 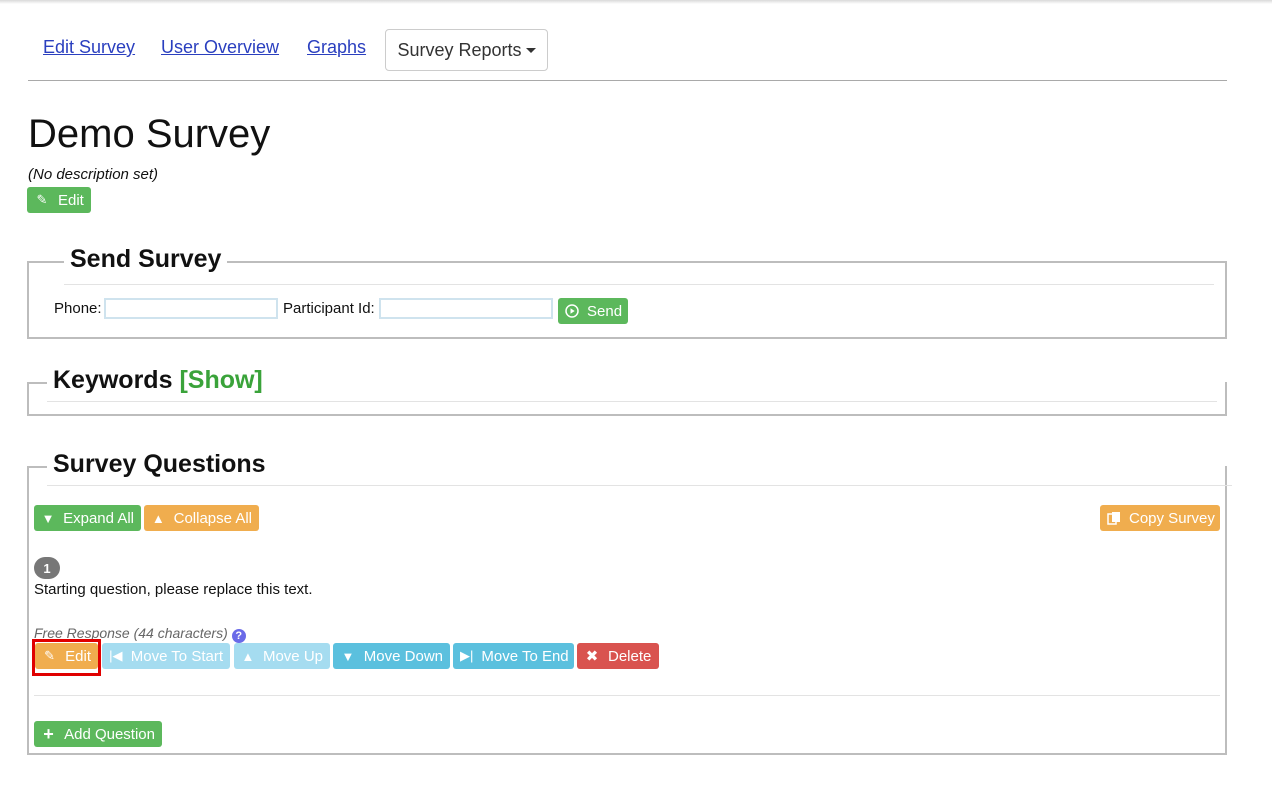 What do you see at coordinates (632, 401) in the screenshot?
I see `keywords-divider` at bounding box center [632, 401].